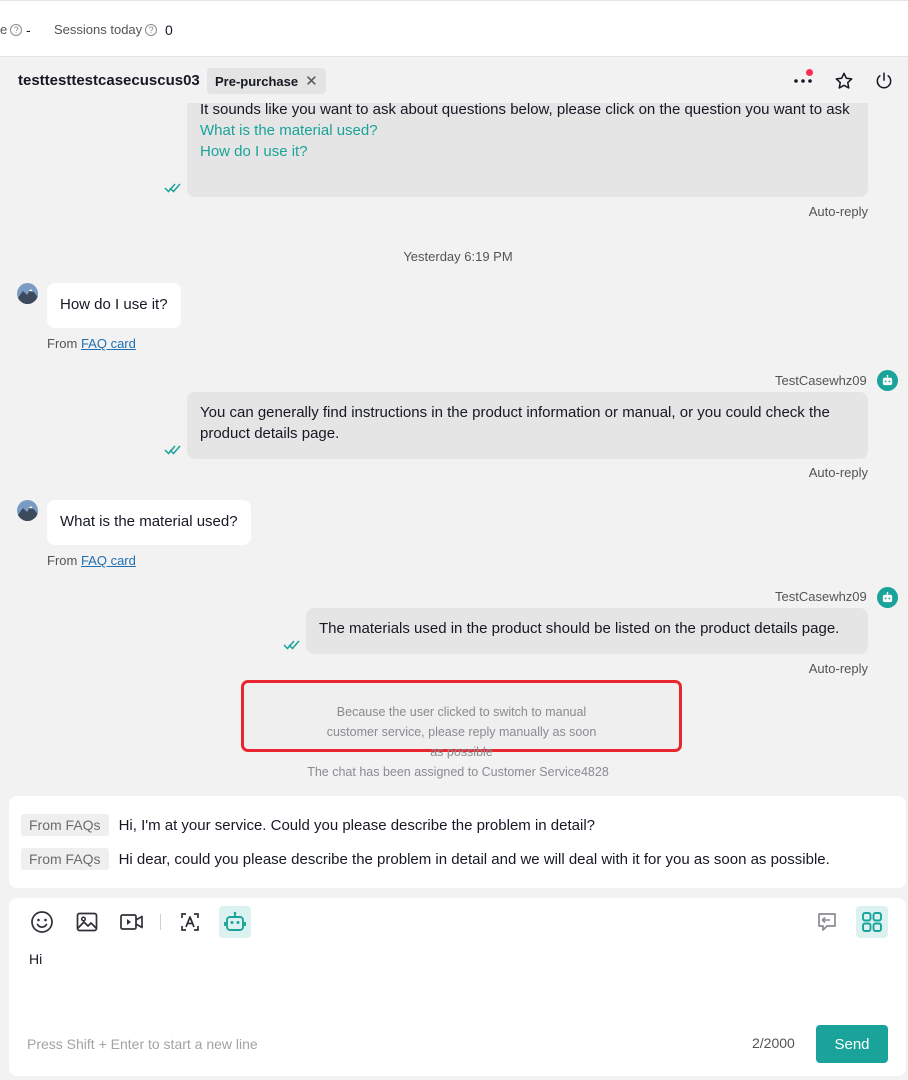 The image size is (908, 1080). What do you see at coordinates (160, 922) in the screenshot?
I see `toolbar-divider` at bounding box center [160, 922].